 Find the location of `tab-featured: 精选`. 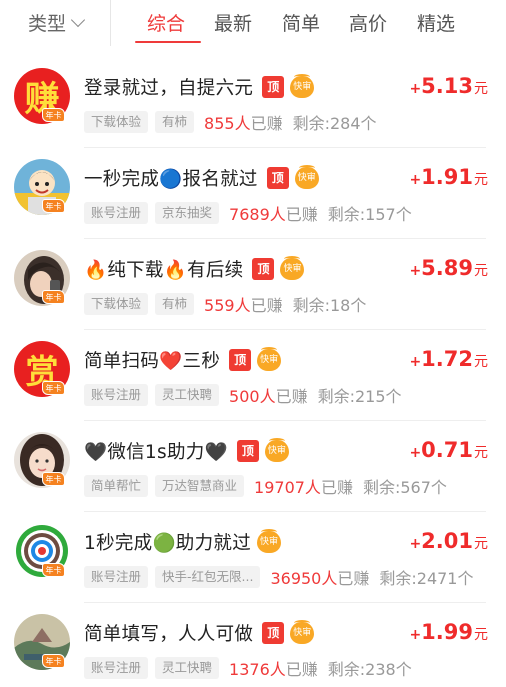

tab-featured: 精选 is located at coordinates (436, 22).